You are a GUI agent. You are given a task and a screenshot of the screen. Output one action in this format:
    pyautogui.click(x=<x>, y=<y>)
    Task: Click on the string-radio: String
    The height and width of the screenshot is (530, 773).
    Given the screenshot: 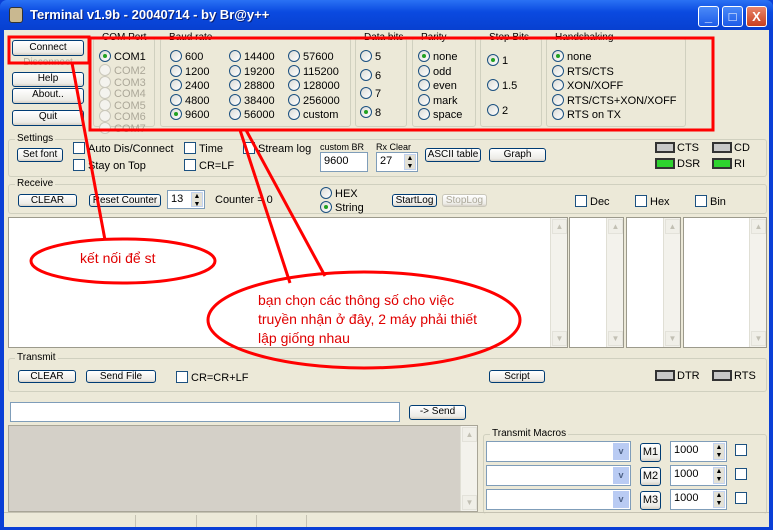 What is the action you would take?
    pyautogui.click(x=342, y=208)
    